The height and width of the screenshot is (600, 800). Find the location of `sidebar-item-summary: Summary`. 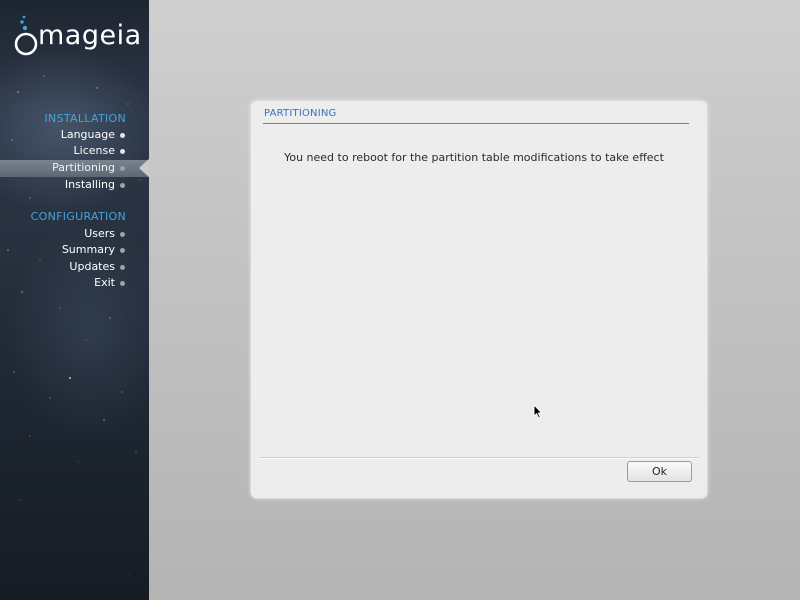

sidebar-item-summary: Summary is located at coordinates (74, 250).